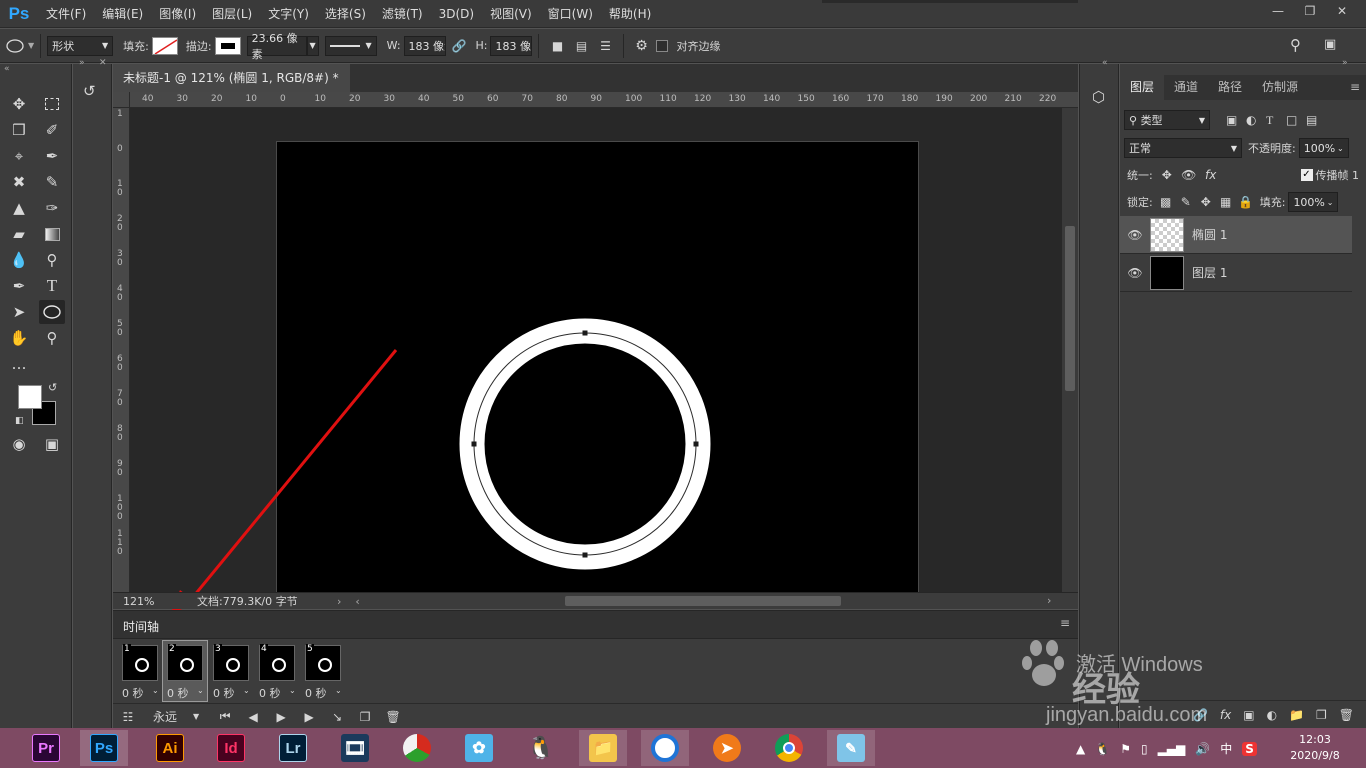  Describe the element at coordinates (1346, 715) in the screenshot. I see `delete-layer-icon: 🗑` at that location.